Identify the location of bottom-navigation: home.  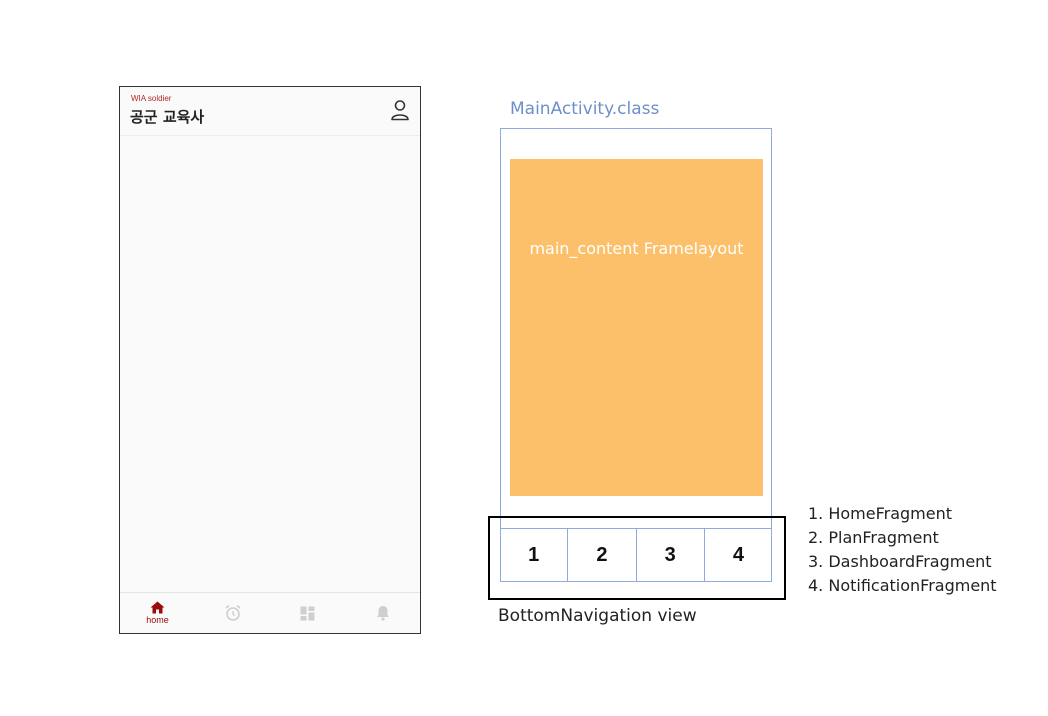
(270, 612).